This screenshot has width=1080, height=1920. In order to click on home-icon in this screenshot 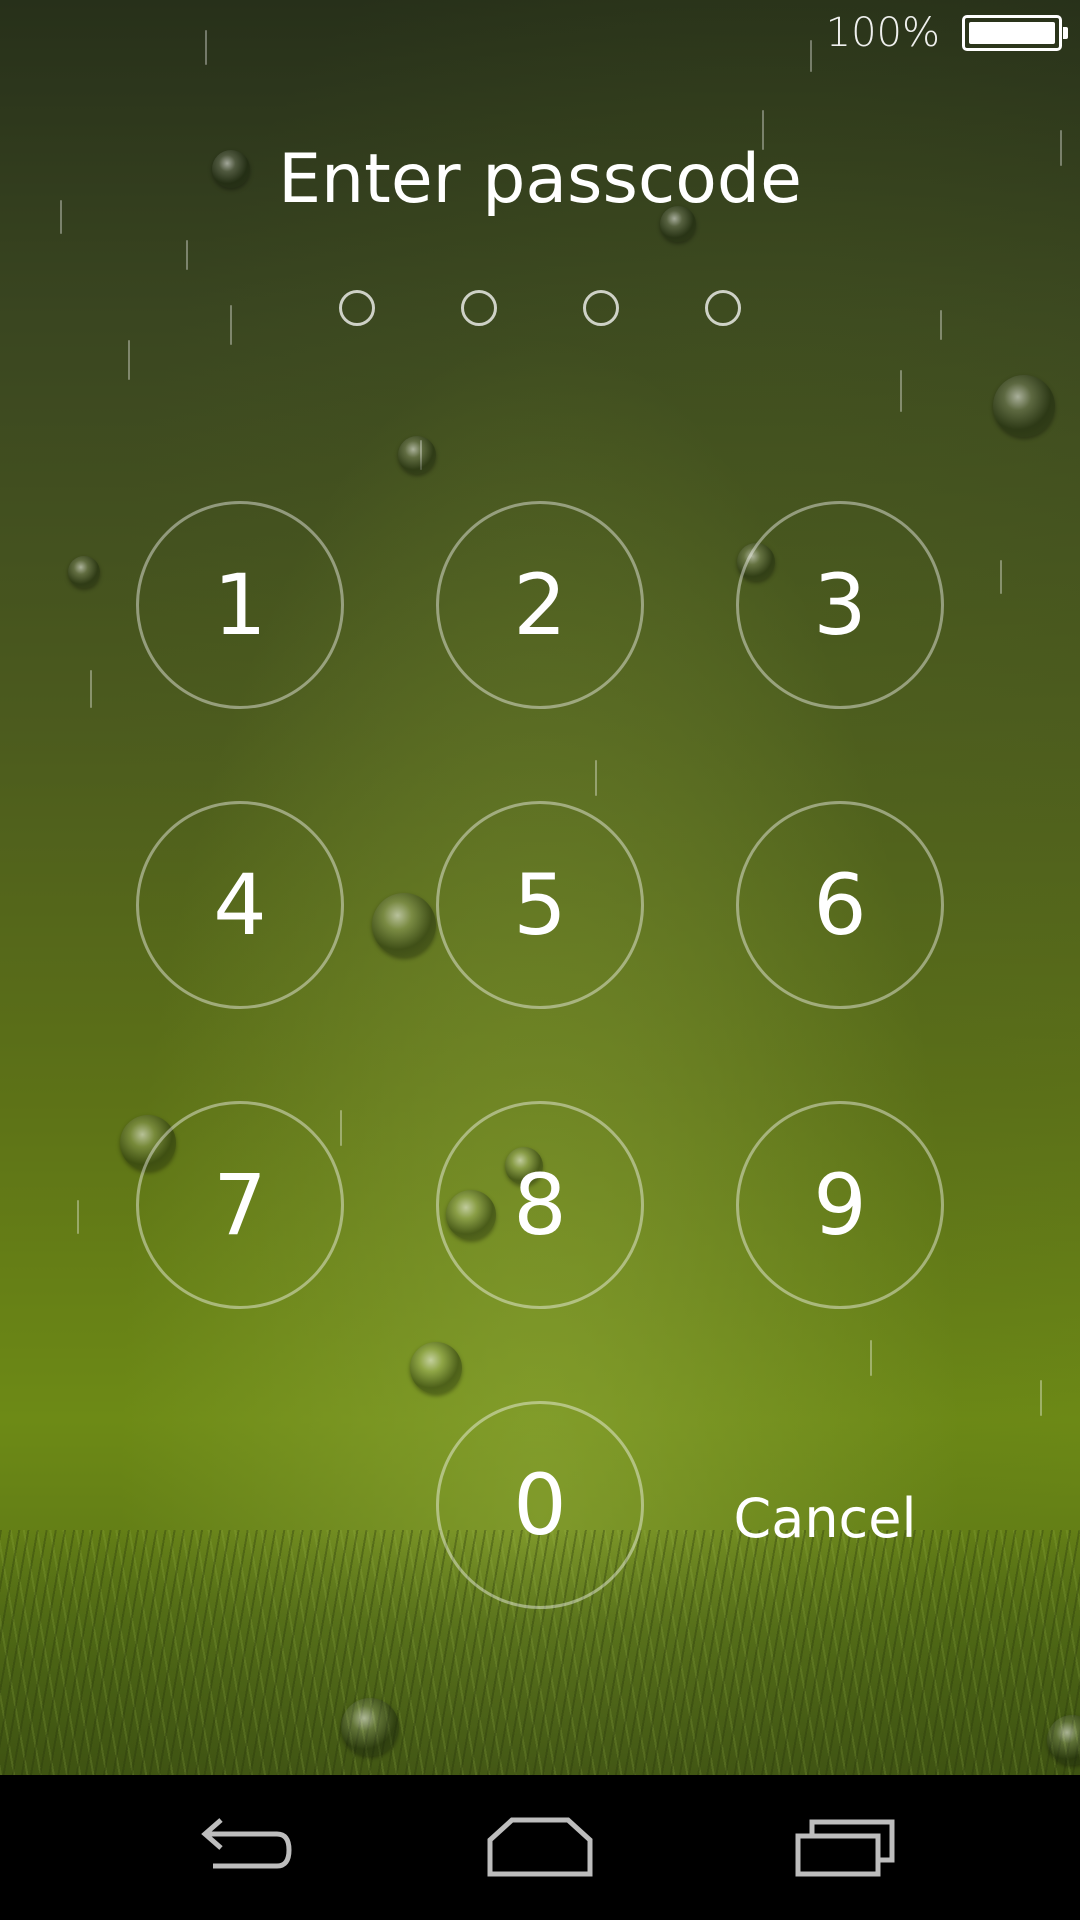, I will do `click(540, 1847)`.